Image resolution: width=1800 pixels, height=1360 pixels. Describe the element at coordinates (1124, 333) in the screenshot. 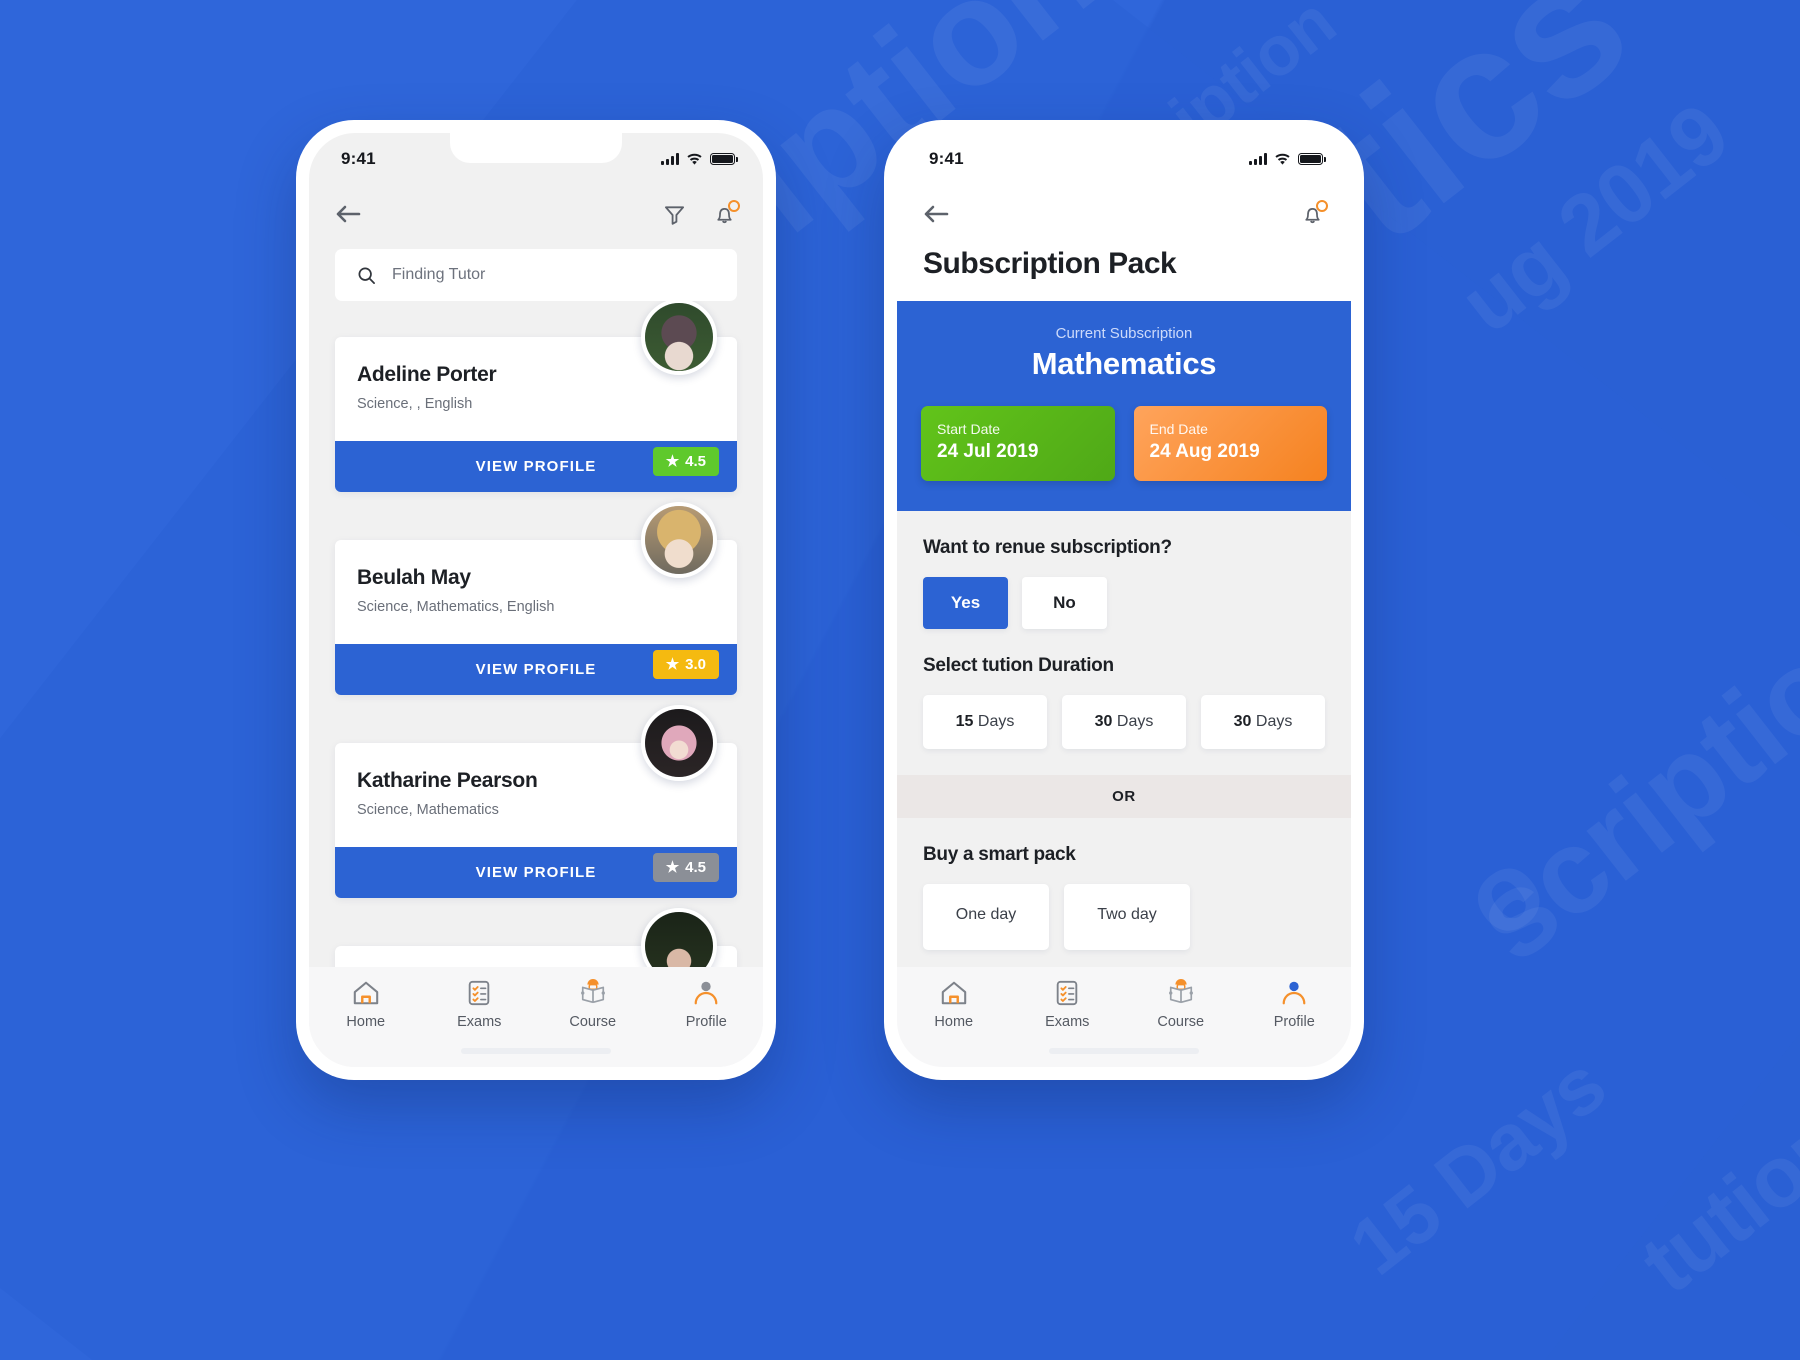

I see `subscription-eyebrow: Current Subscription` at that location.